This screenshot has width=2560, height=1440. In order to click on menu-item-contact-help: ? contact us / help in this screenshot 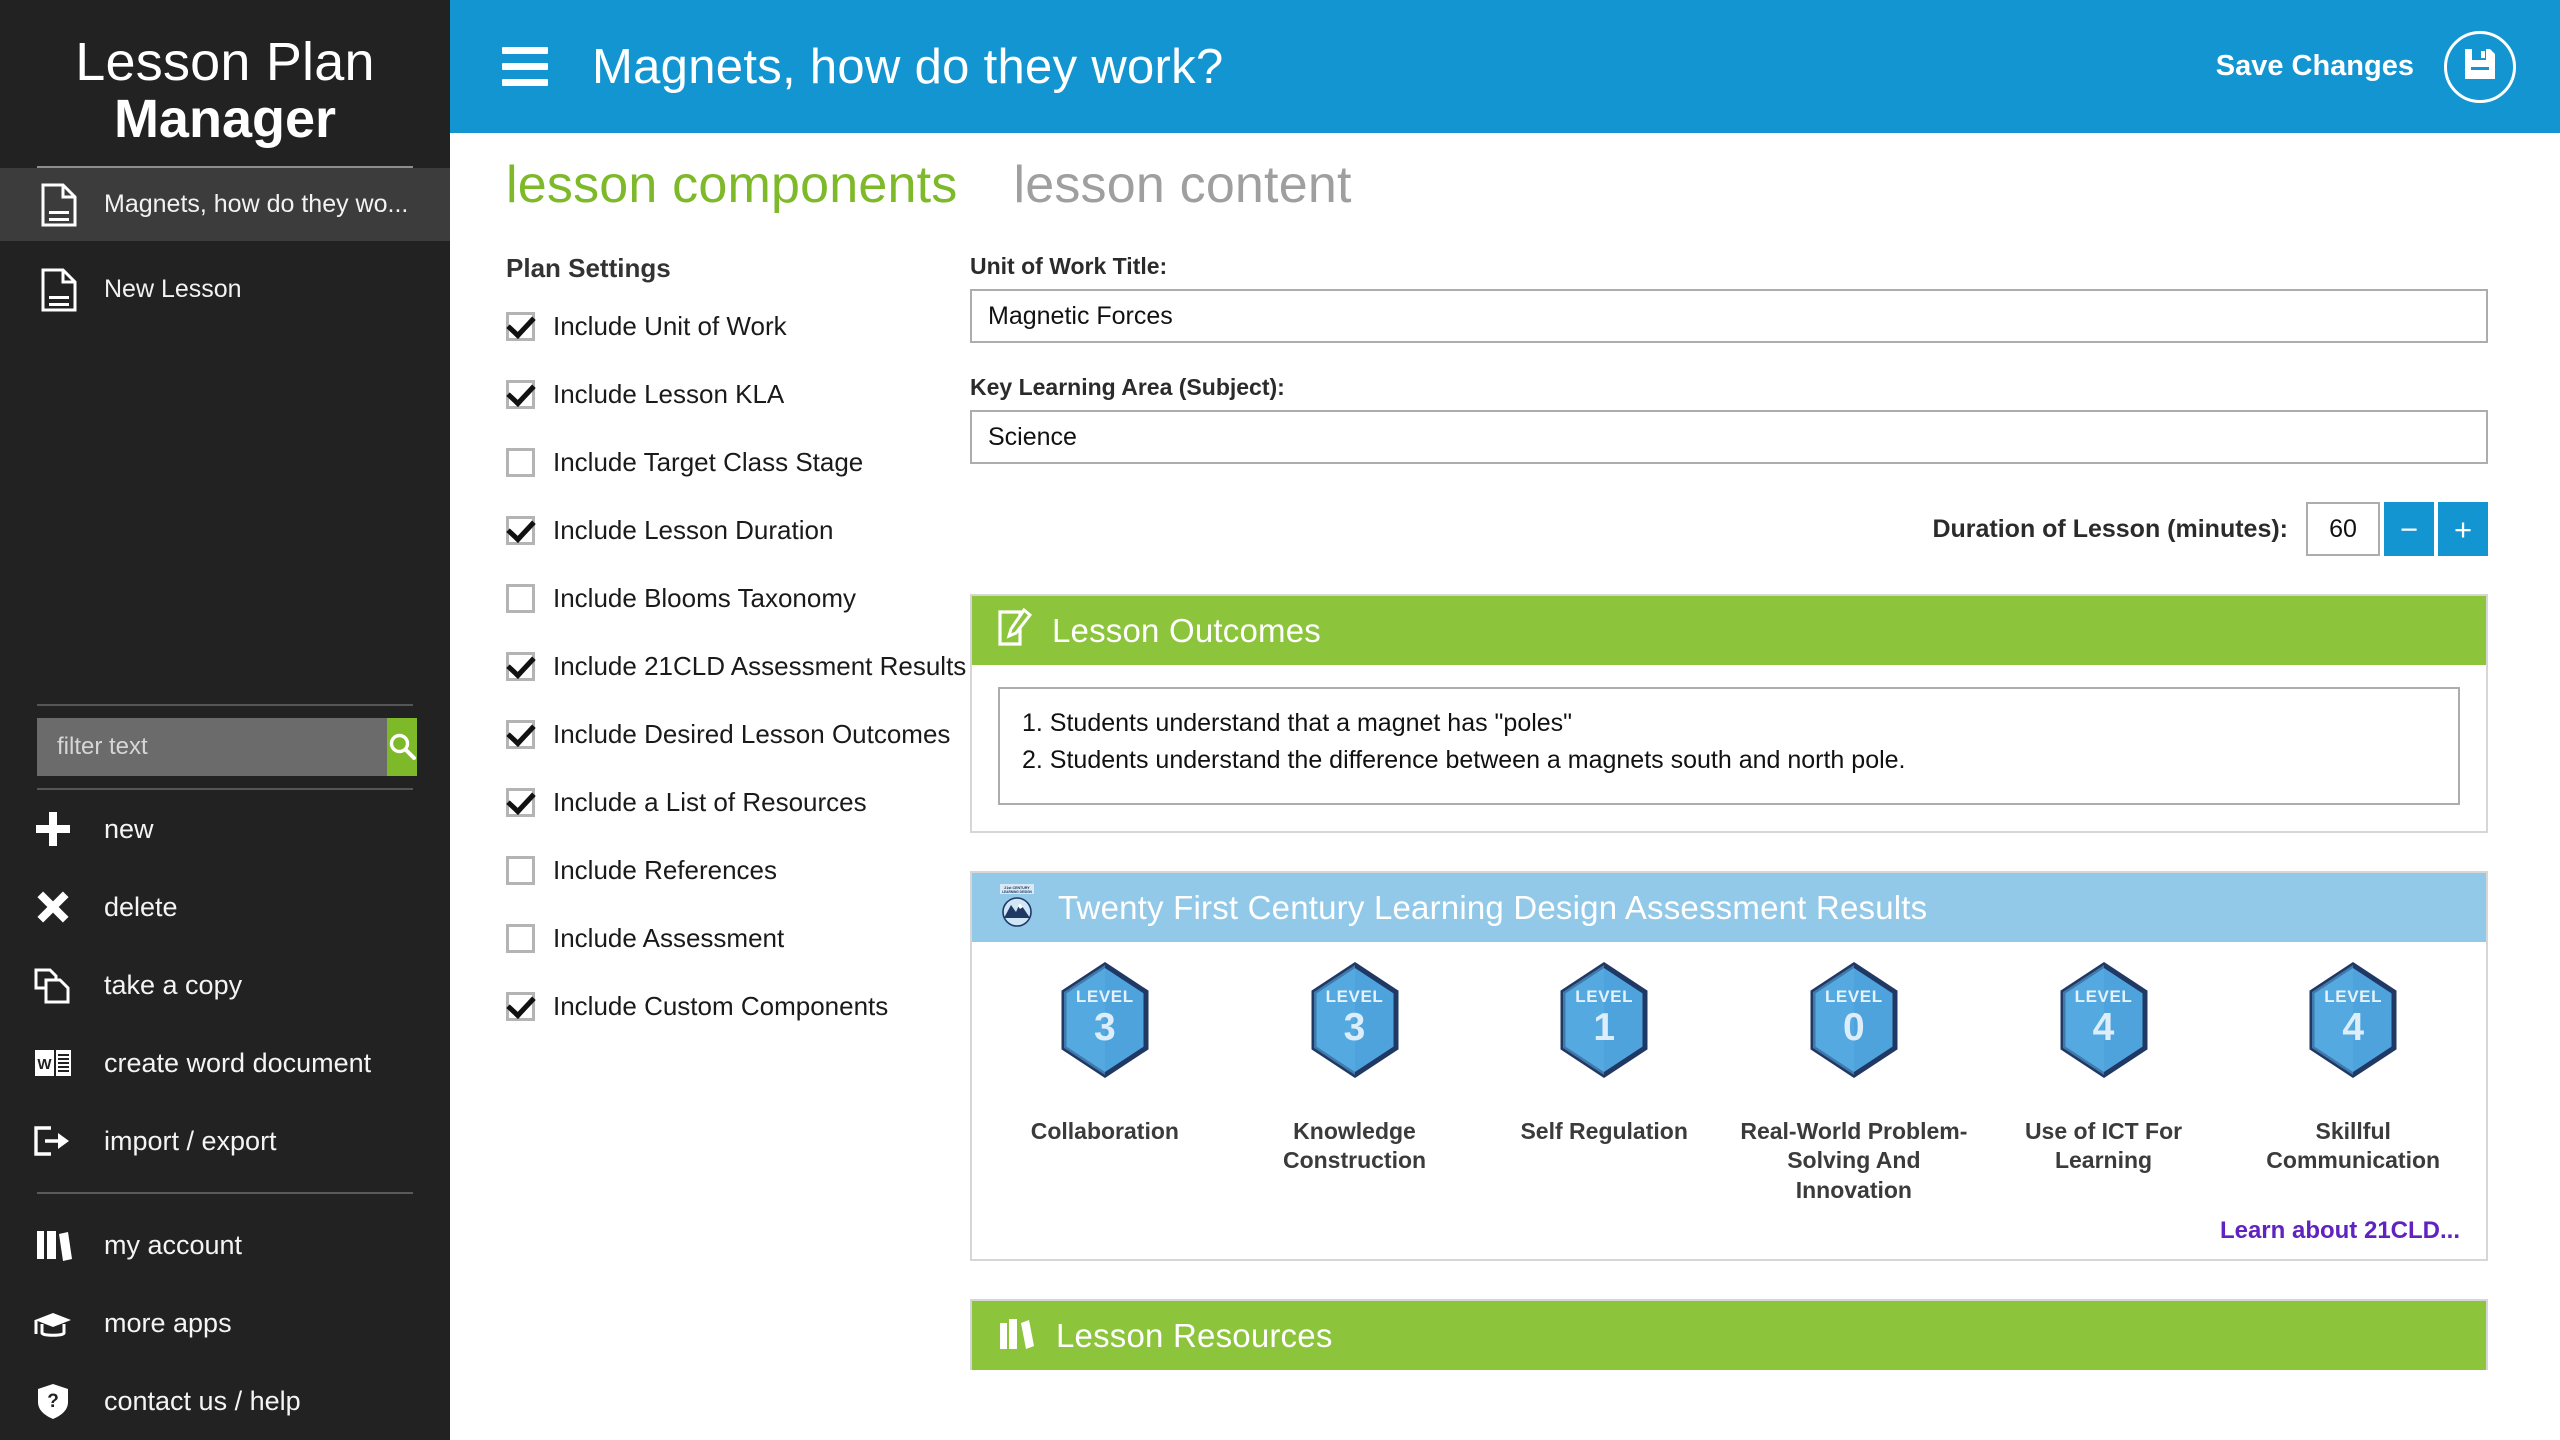, I will do `click(225, 1401)`.